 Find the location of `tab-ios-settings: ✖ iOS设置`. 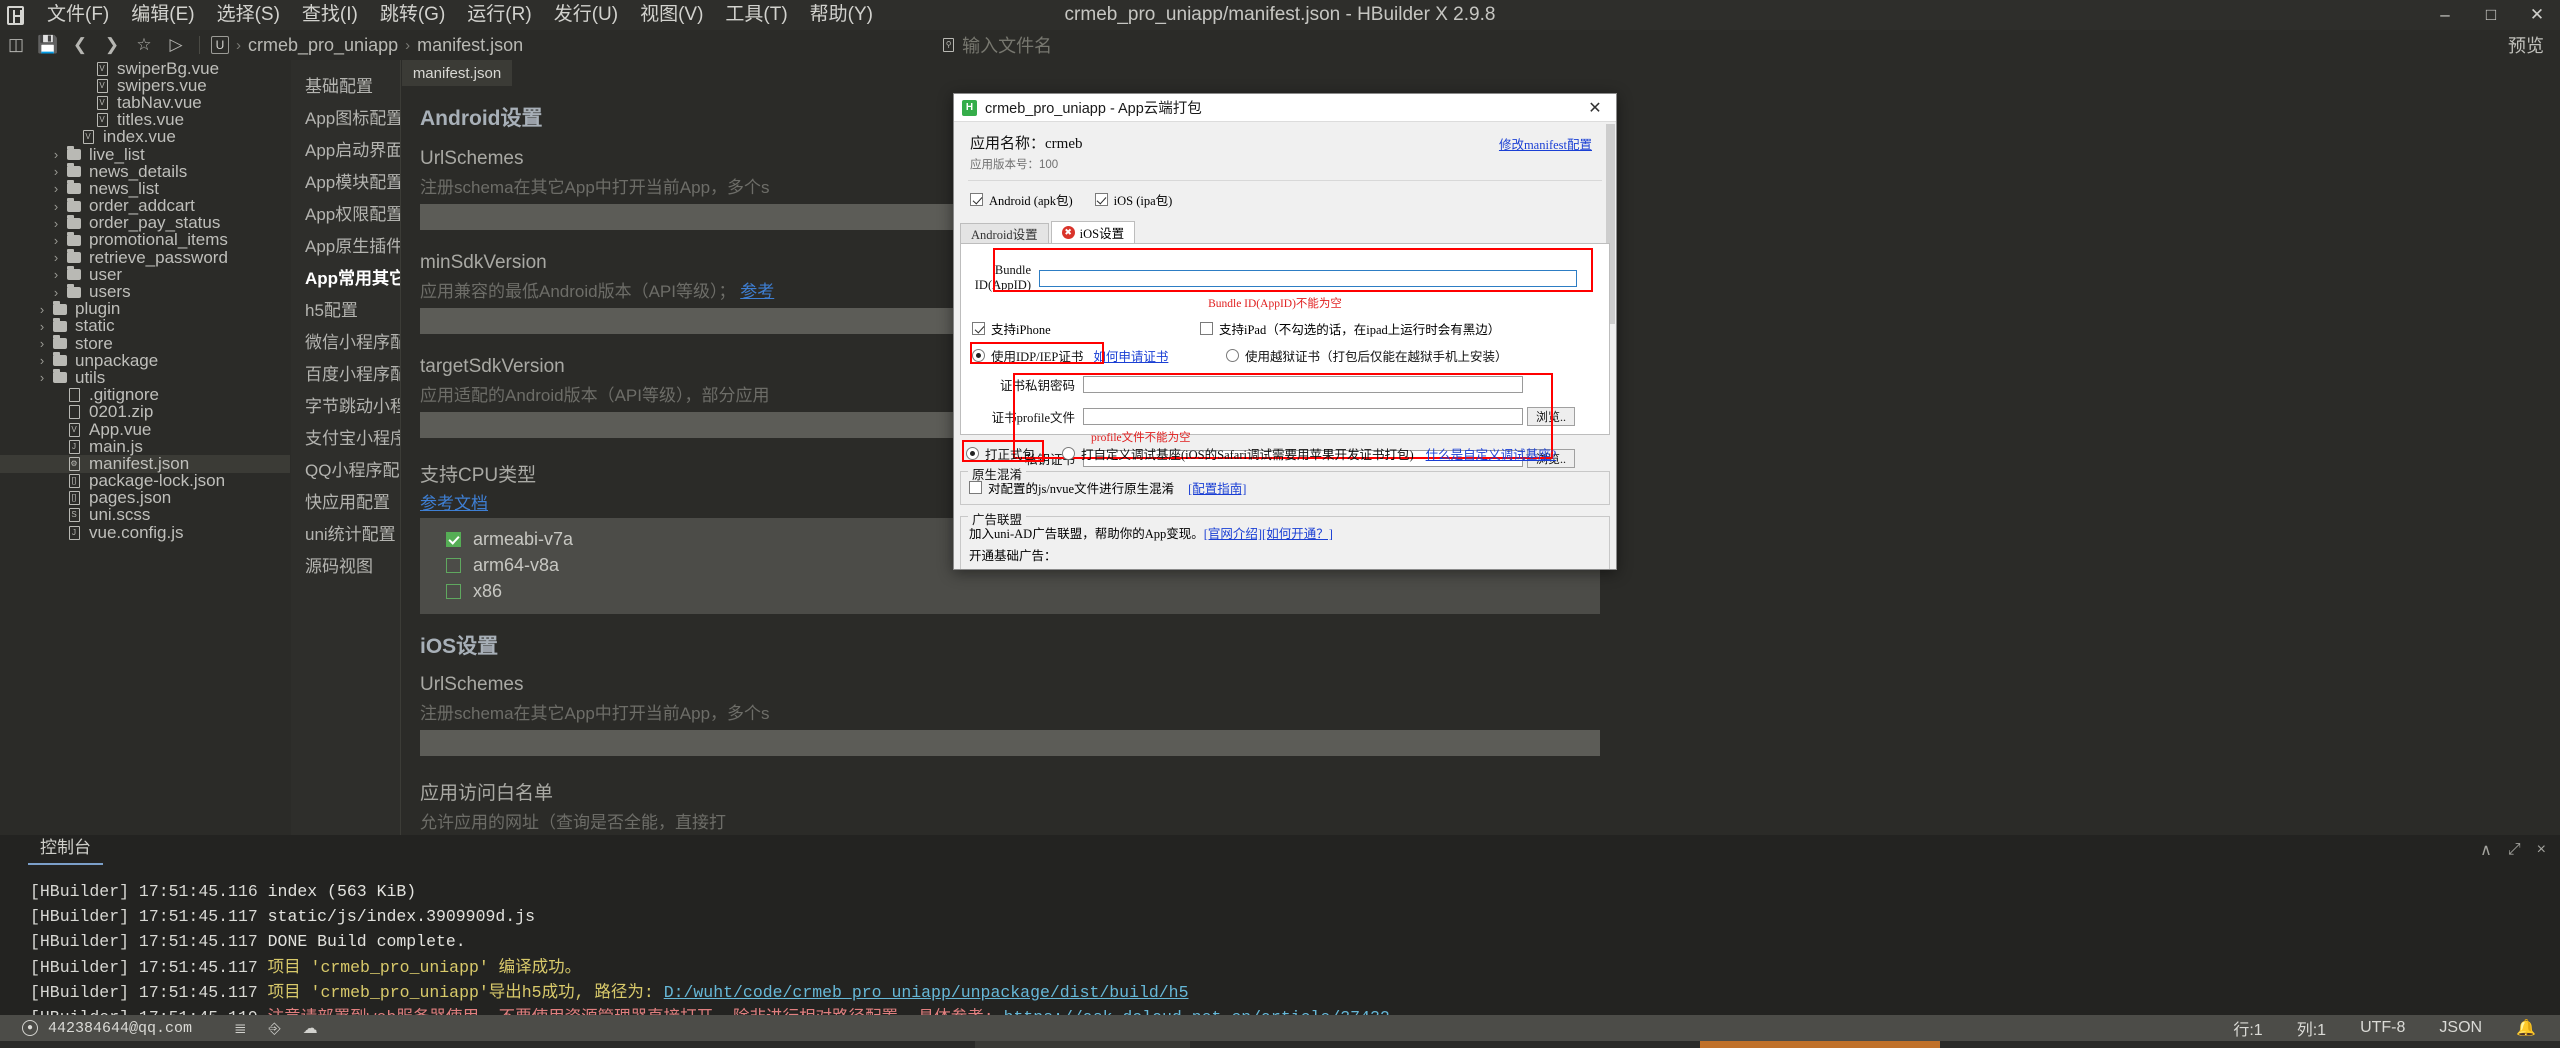

tab-ios-settings: ✖ iOS设置 is located at coordinates (1093, 232).